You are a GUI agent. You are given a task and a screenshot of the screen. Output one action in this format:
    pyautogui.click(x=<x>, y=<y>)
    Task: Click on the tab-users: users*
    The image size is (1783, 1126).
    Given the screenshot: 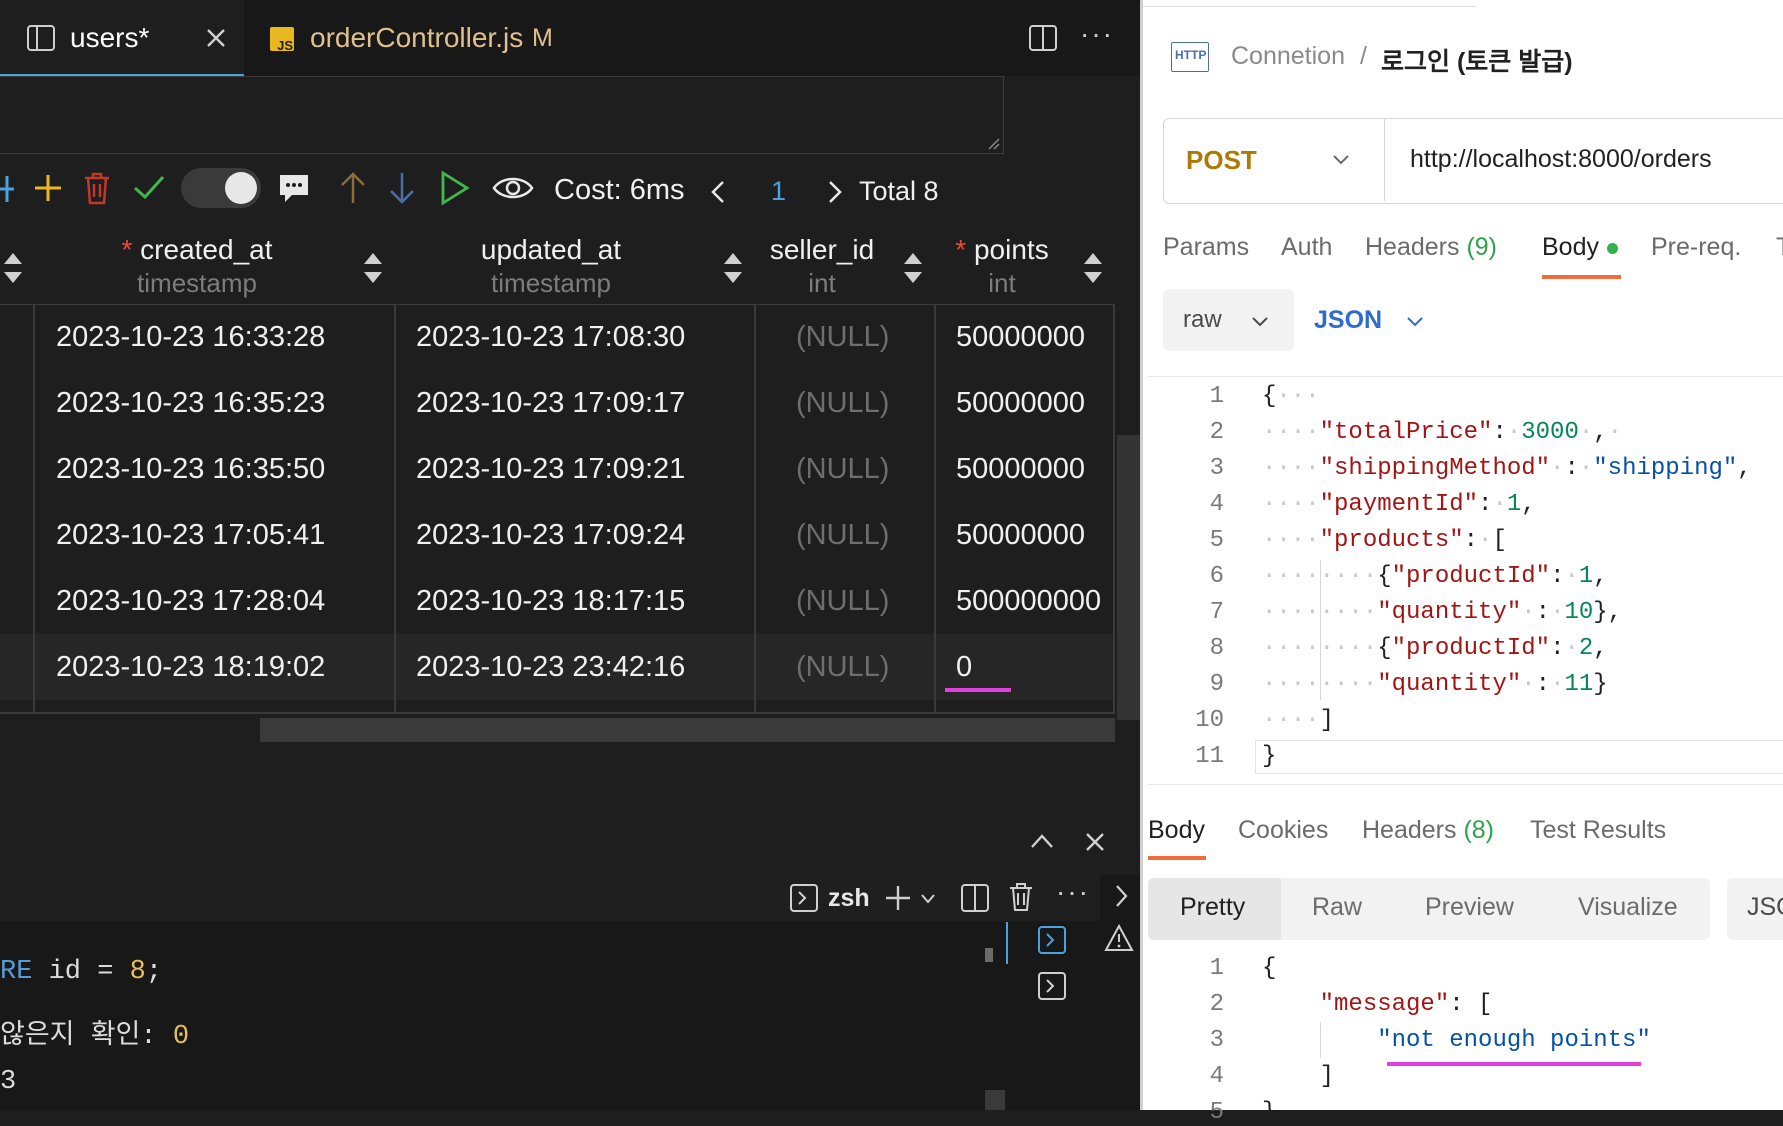 What is the action you would take?
    pyautogui.click(x=122, y=38)
    